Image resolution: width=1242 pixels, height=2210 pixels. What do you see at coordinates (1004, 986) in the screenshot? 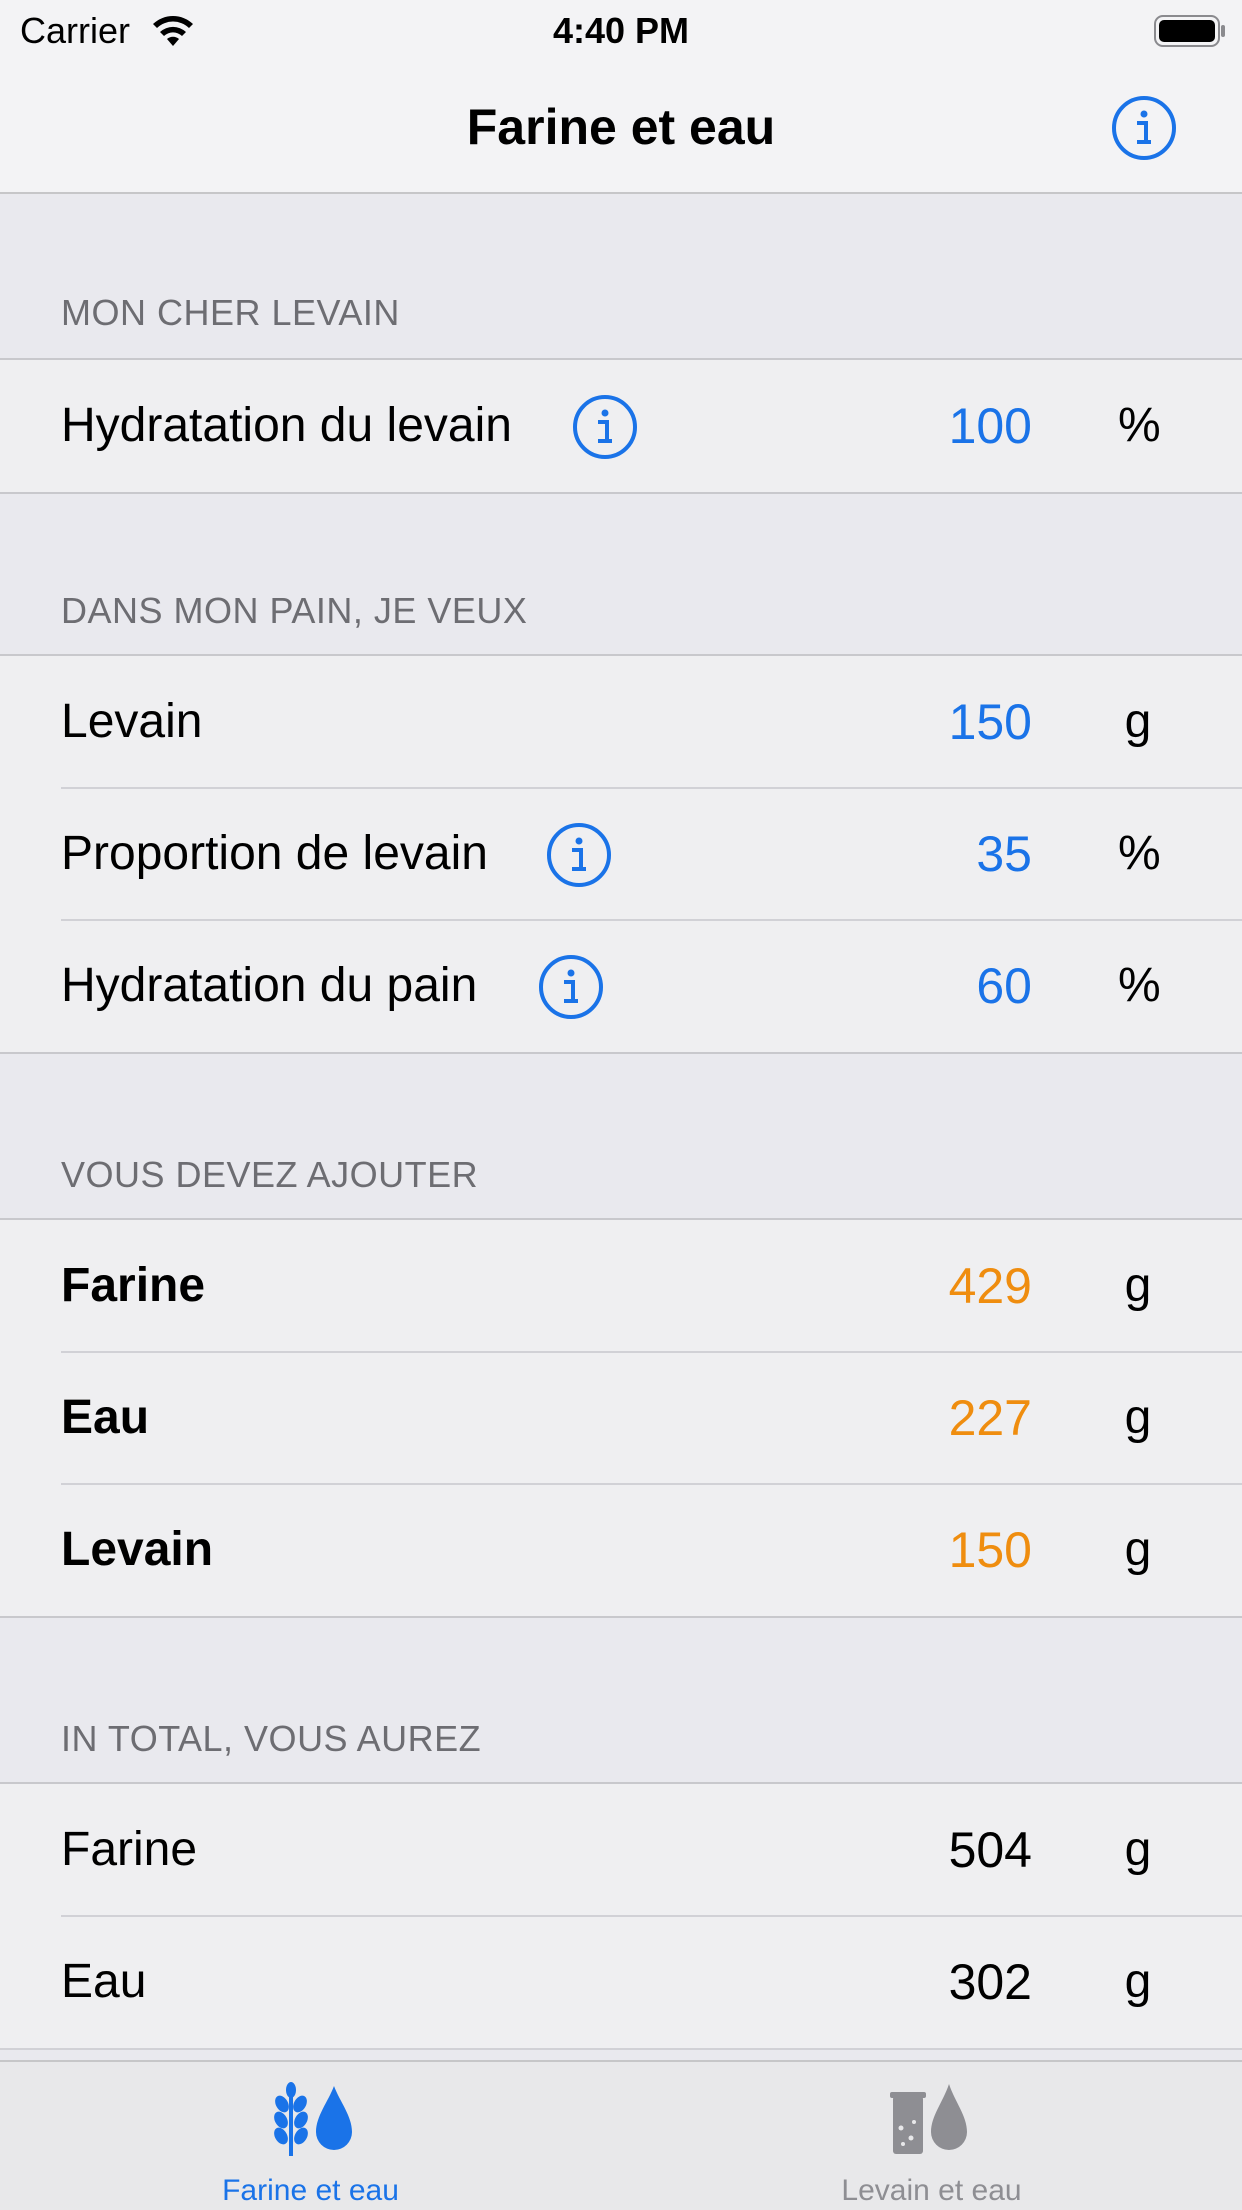
I see `hydratation-pain-value: 60` at bounding box center [1004, 986].